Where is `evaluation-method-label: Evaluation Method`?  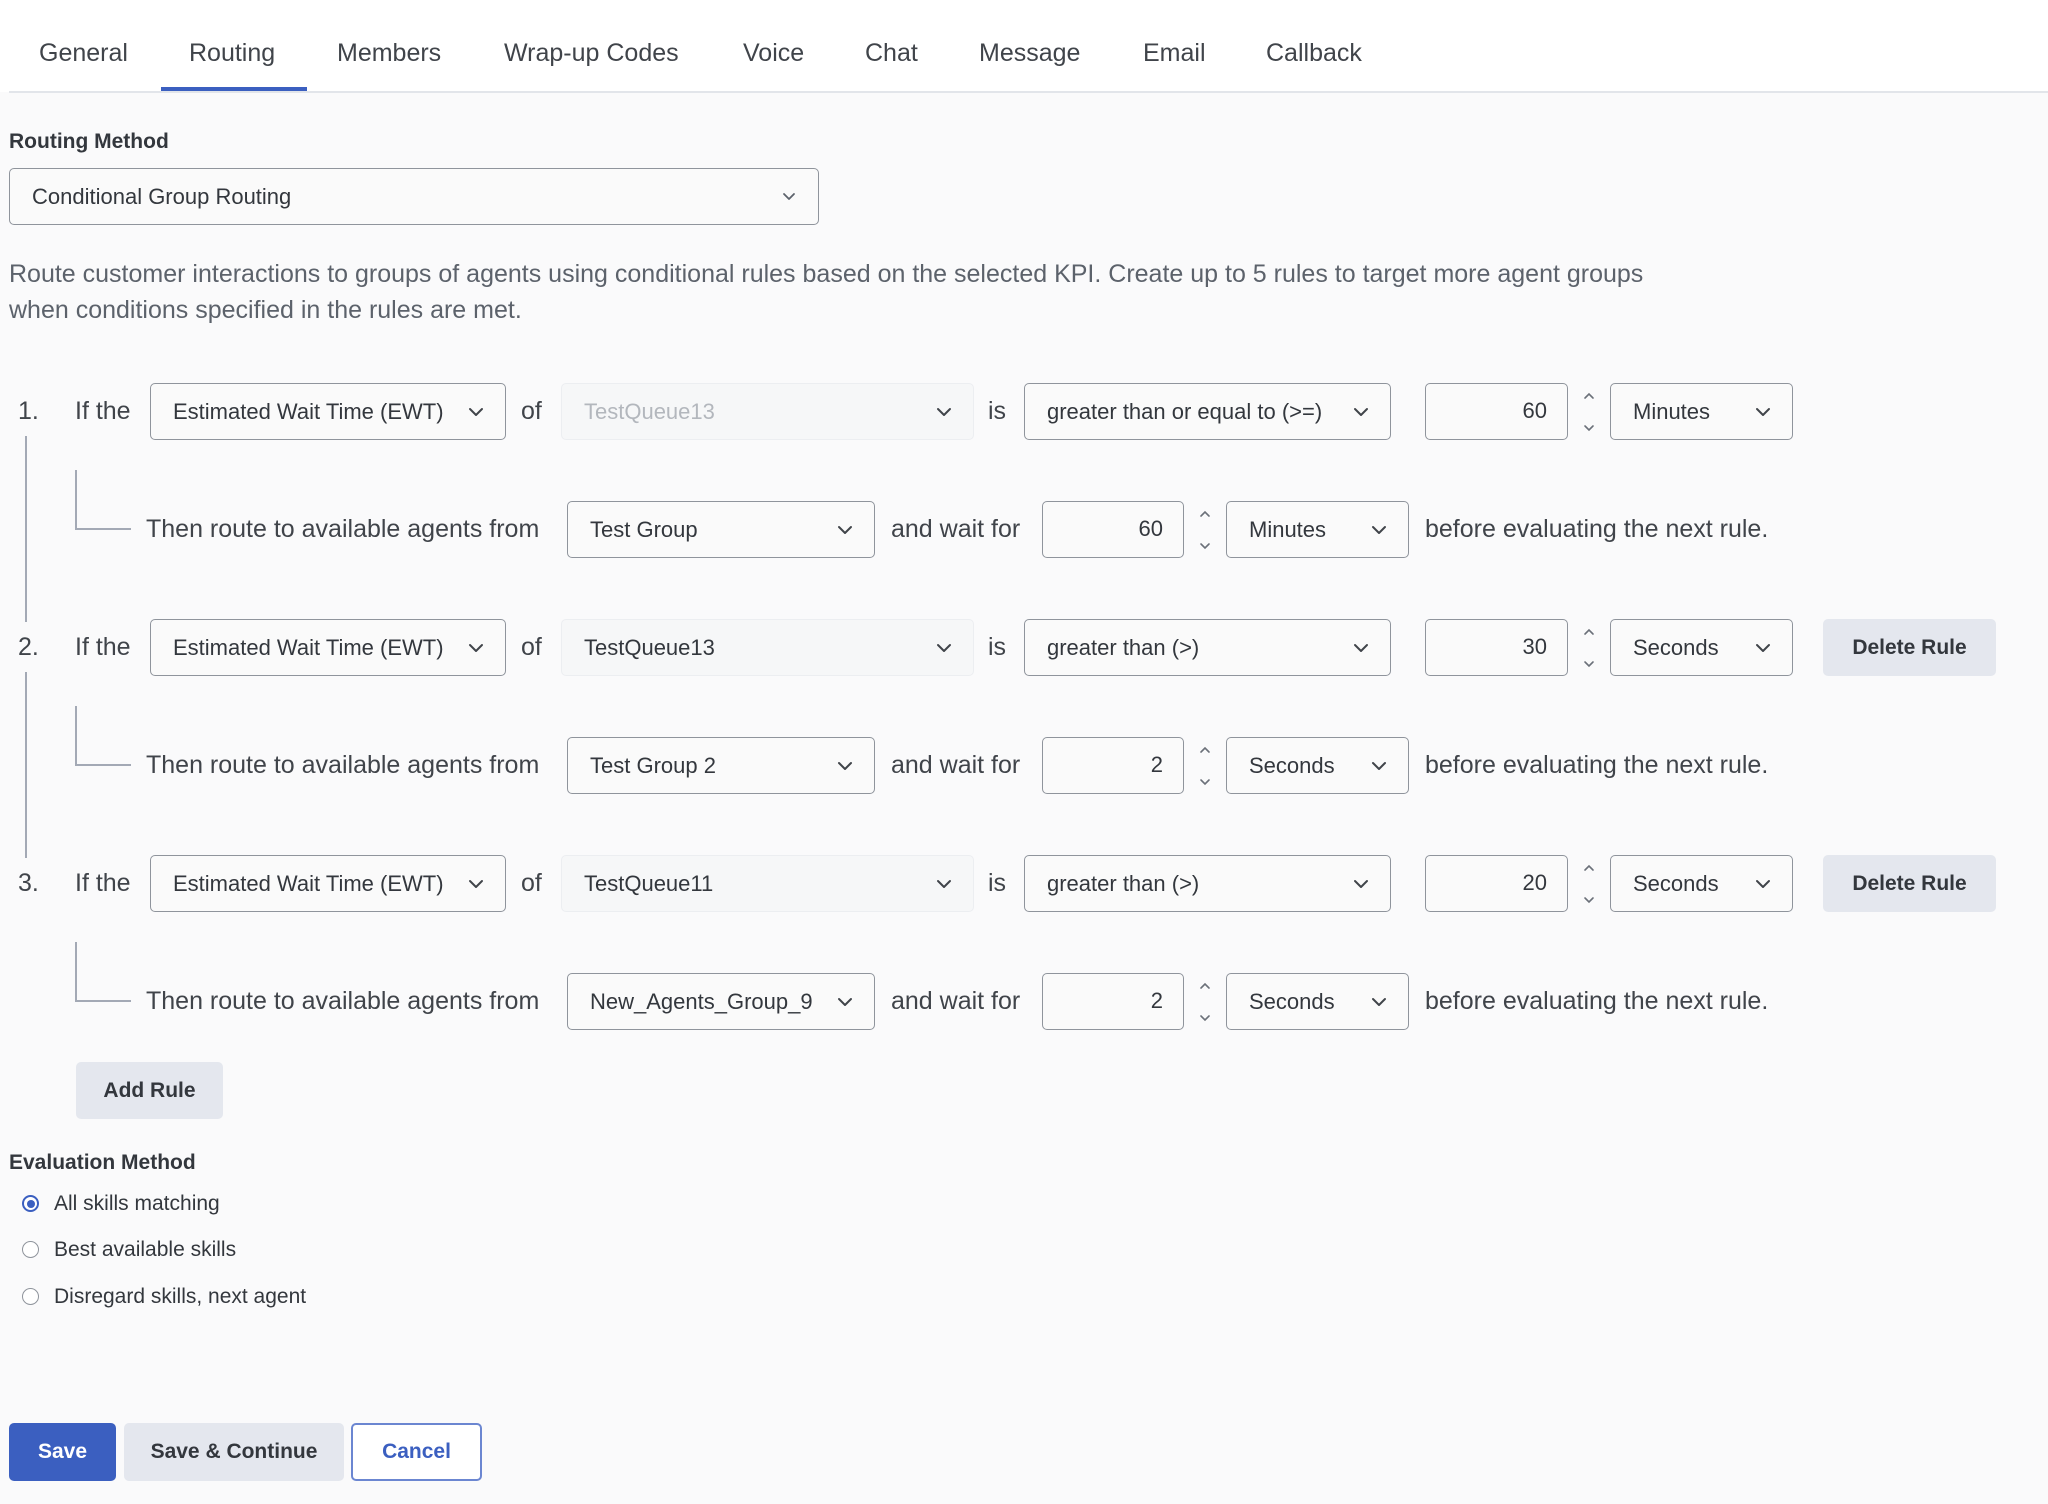
evaluation-method-label: Evaluation Method is located at coordinates (102, 1162).